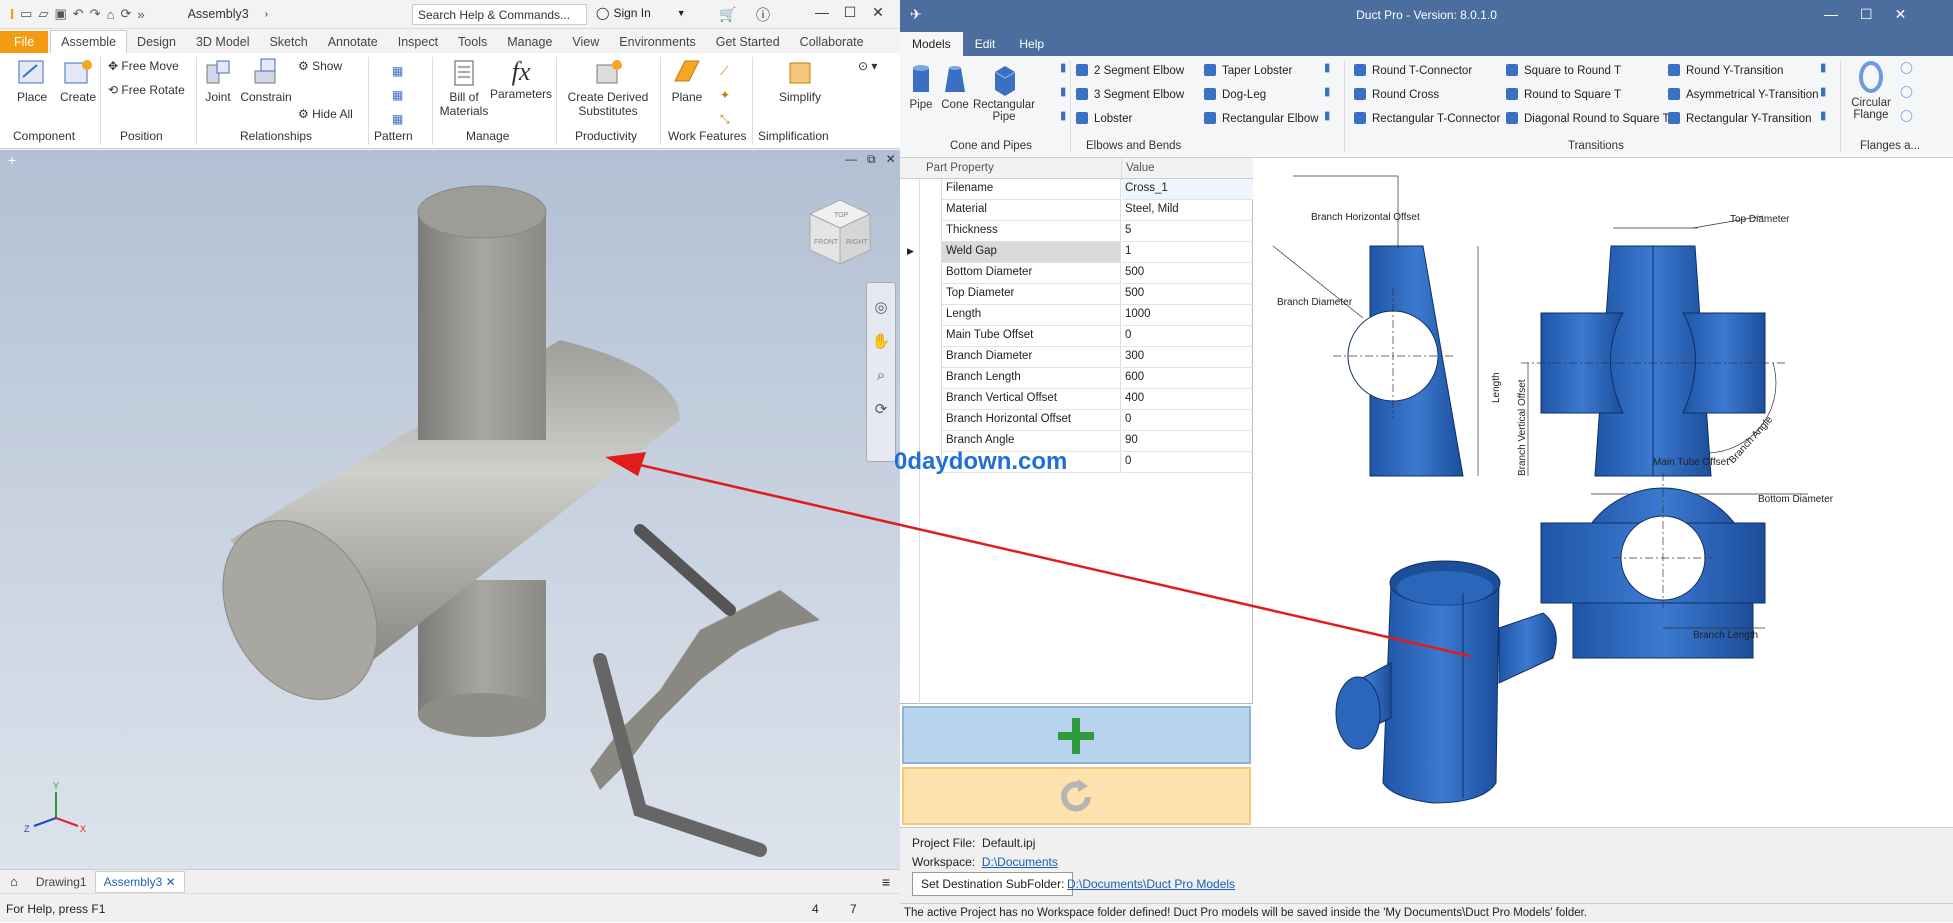 The height and width of the screenshot is (923, 1953). Describe the element at coordinates (26, 14) in the screenshot. I see `new-icon: ▭` at that location.